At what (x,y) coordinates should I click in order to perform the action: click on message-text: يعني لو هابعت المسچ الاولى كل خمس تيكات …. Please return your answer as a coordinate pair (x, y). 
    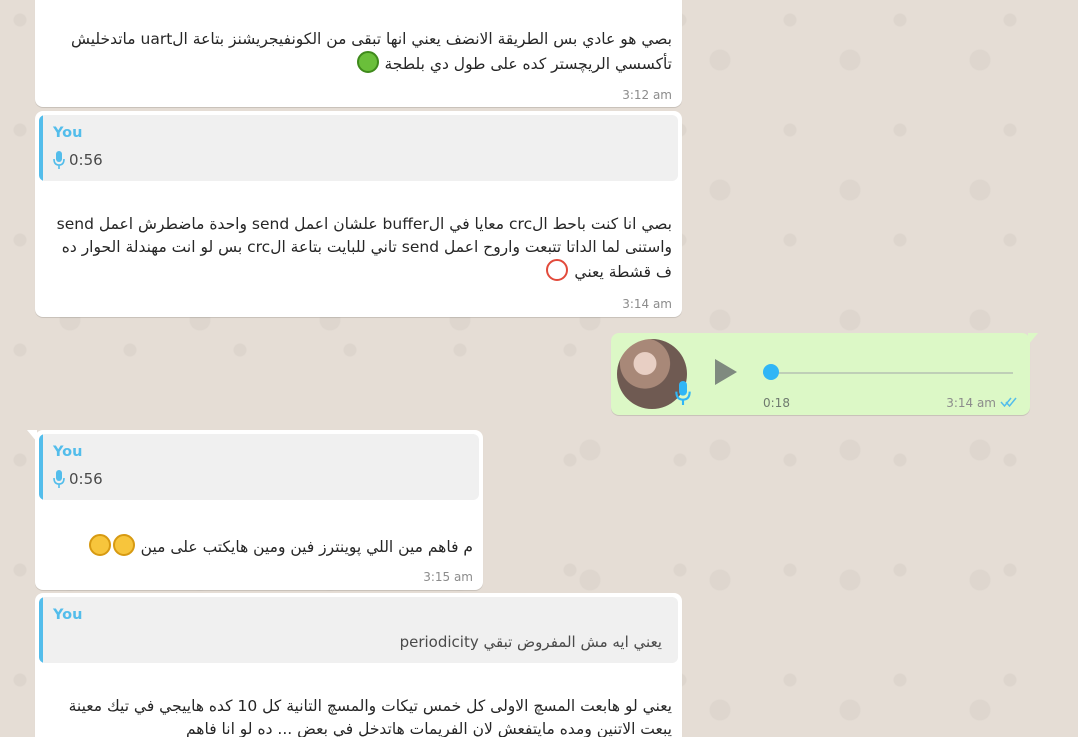
    Looking at the image, I should click on (370, 717).